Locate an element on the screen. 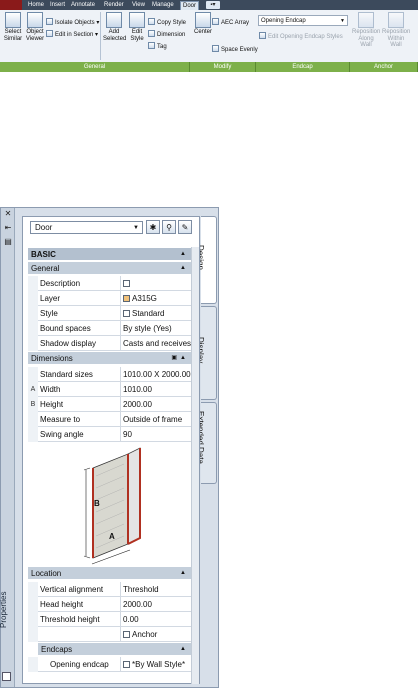 The height and width of the screenshot is (688, 418). property-row-opening-endcap: Opening endcap *By Wall Style* is located at coordinates (109, 664).